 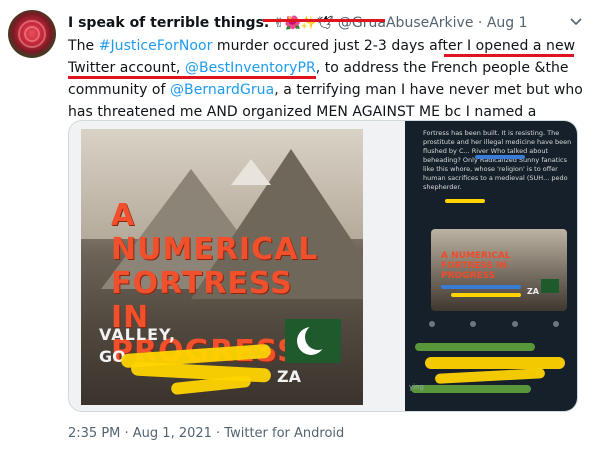 What do you see at coordinates (576, 21) in the screenshot?
I see `chevron-down-icon` at bounding box center [576, 21].